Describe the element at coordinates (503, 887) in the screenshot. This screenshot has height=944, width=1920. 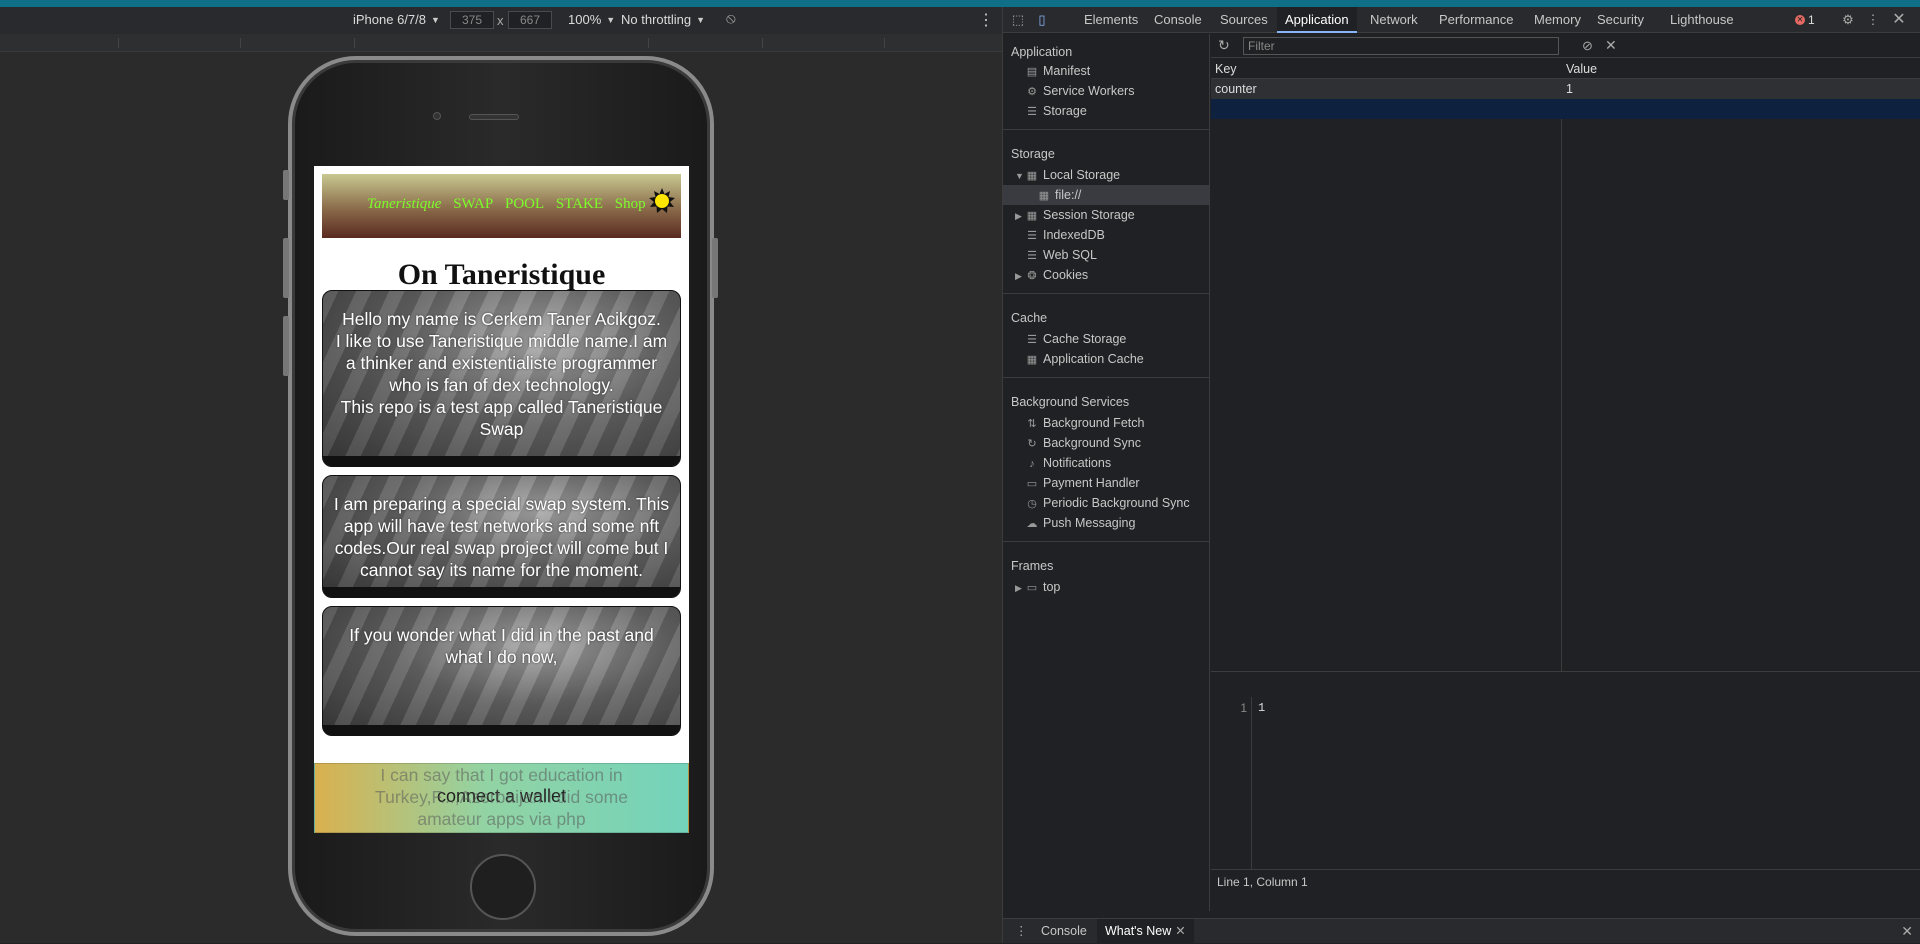
I see `phone-home-button` at that location.